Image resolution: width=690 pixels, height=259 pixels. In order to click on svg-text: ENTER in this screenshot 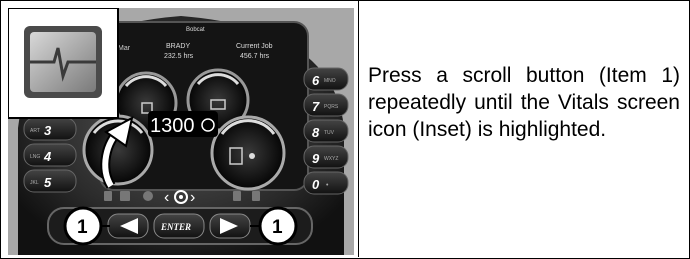, I will do `click(175, 227)`.